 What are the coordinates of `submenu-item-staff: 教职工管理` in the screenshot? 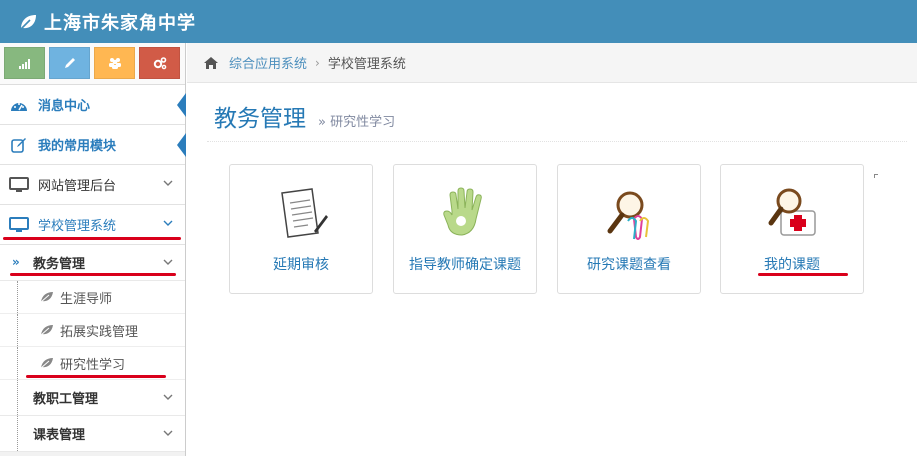 It's located at (92, 398).